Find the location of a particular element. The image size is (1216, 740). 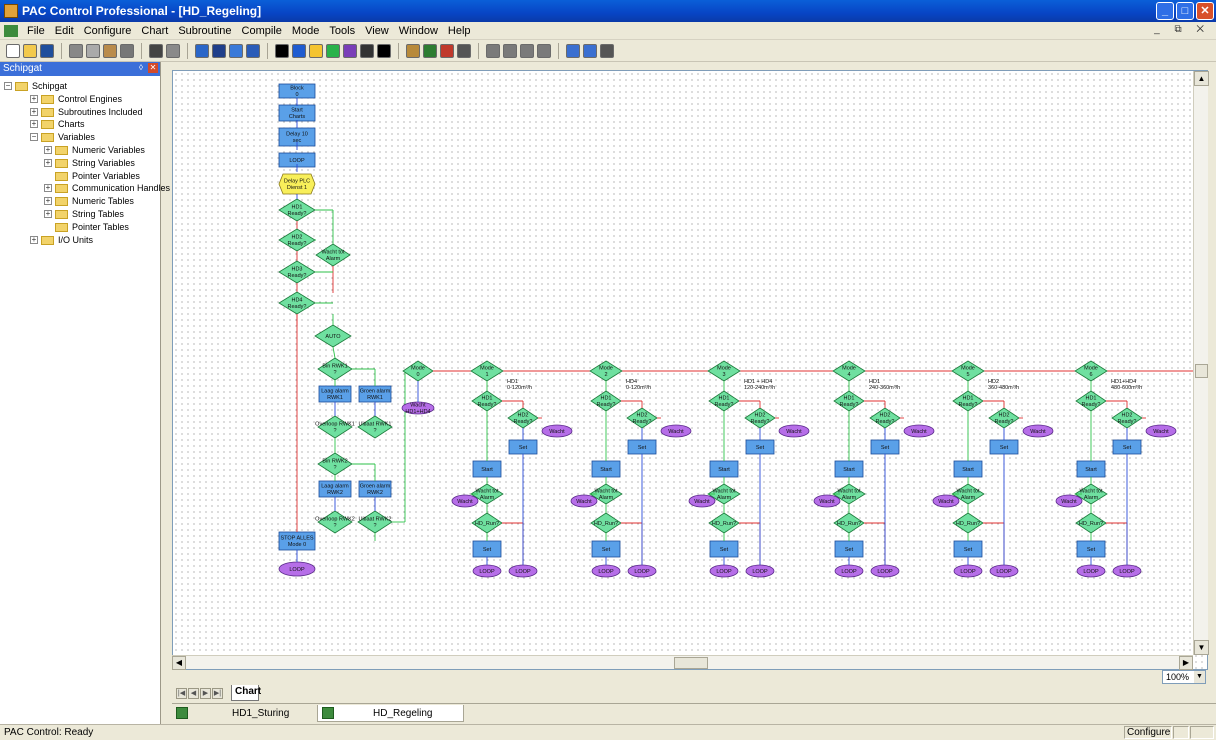

debug-icon is located at coordinates (202, 50).